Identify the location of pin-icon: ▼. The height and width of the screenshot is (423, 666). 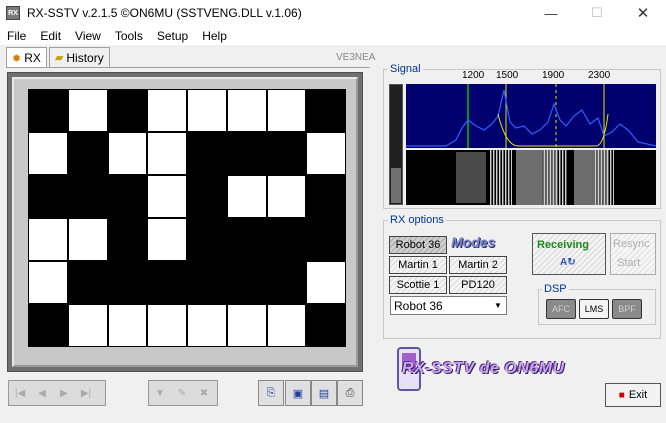
(160, 393).